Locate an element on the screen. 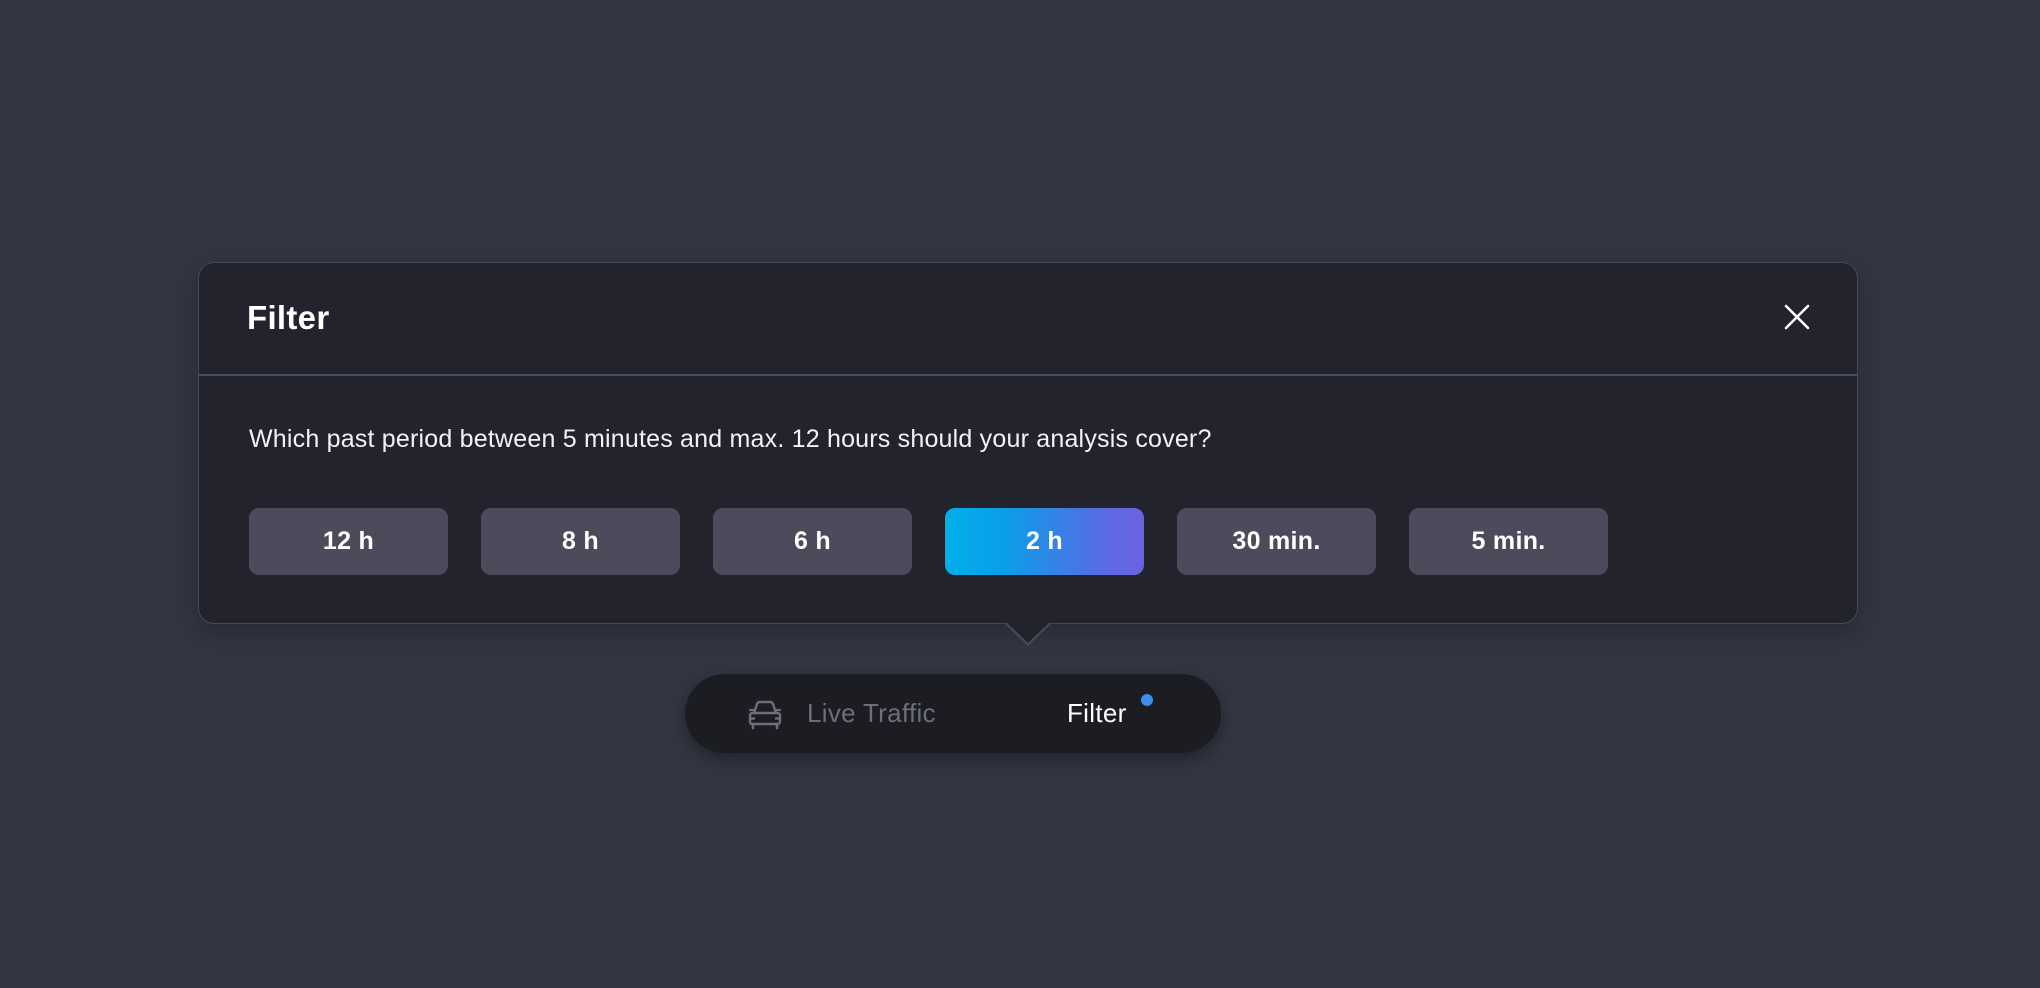  live-traffic-button: Live Traffic is located at coordinates (840, 713).